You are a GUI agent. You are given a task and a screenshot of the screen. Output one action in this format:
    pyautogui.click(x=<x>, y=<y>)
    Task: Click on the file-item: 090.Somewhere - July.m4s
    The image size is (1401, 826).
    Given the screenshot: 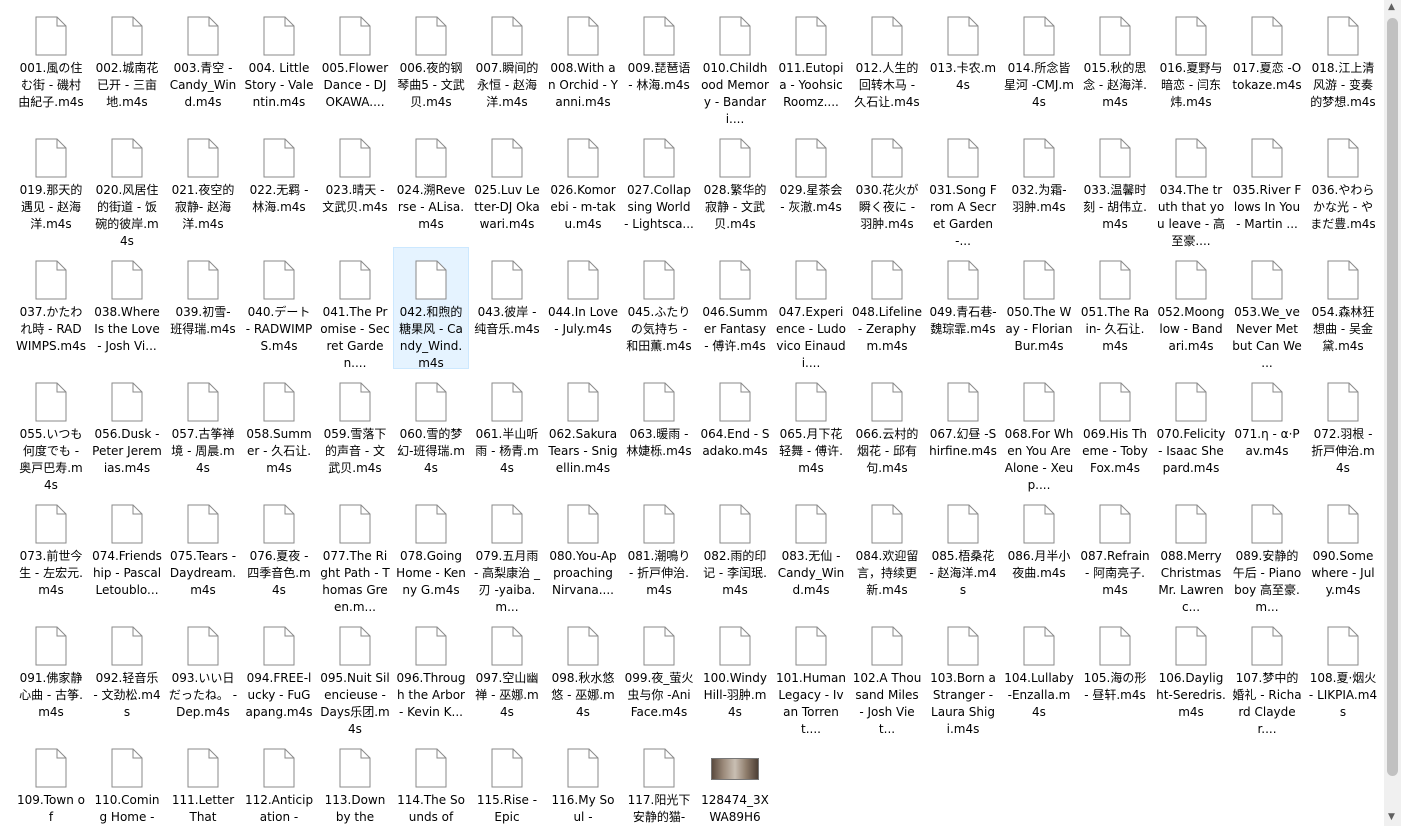 What is the action you would take?
    pyautogui.click(x=1343, y=552)
    